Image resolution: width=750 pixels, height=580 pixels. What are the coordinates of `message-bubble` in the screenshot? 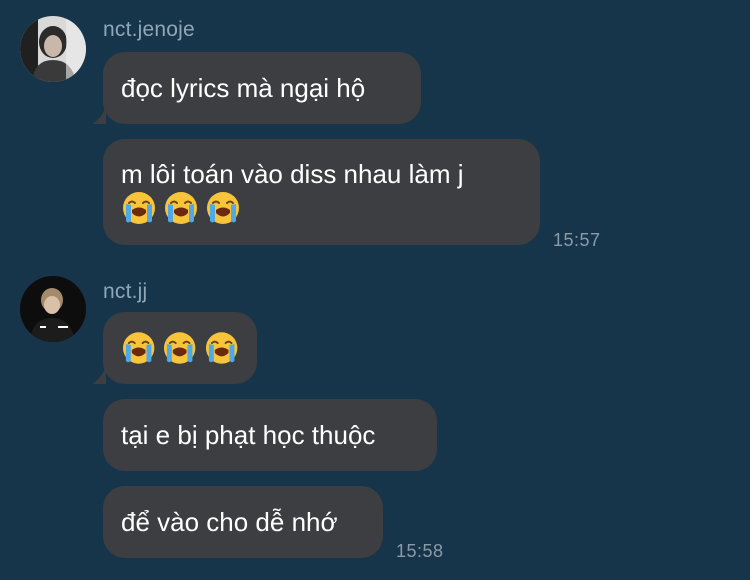 It's located at (180, 348).